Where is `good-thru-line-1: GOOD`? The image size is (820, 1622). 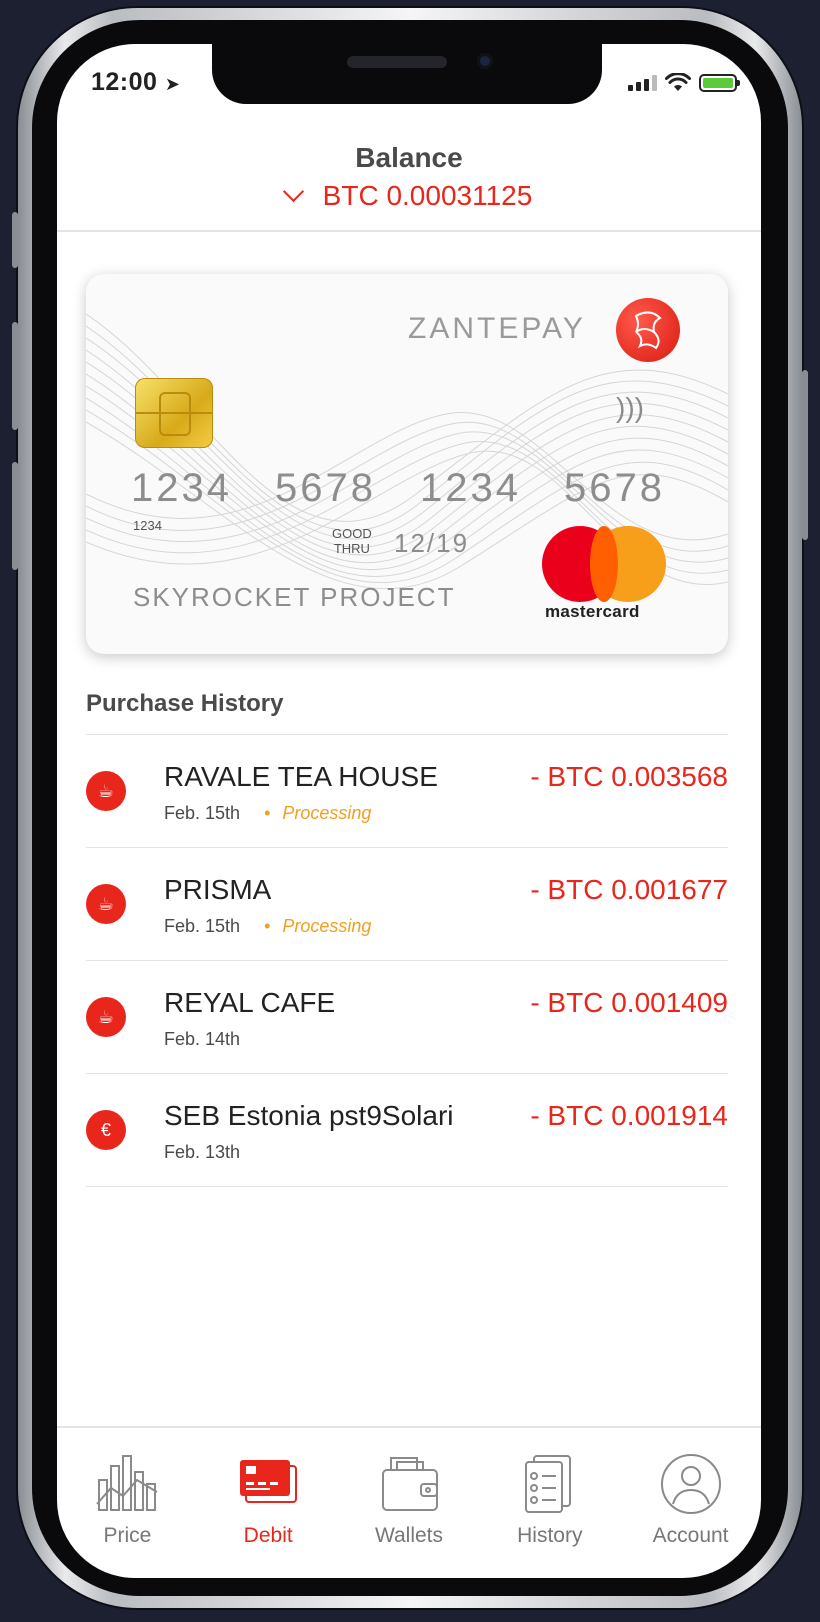
good-thru-line-1: GOOD is located at coordinates (352, 533).